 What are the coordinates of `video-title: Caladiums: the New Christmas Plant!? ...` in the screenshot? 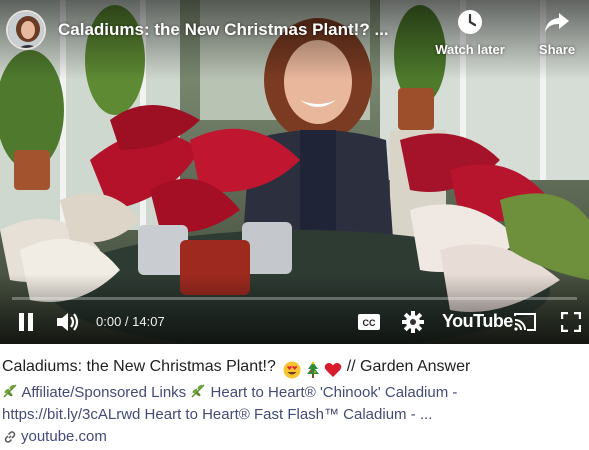 It's located at (238, 30).